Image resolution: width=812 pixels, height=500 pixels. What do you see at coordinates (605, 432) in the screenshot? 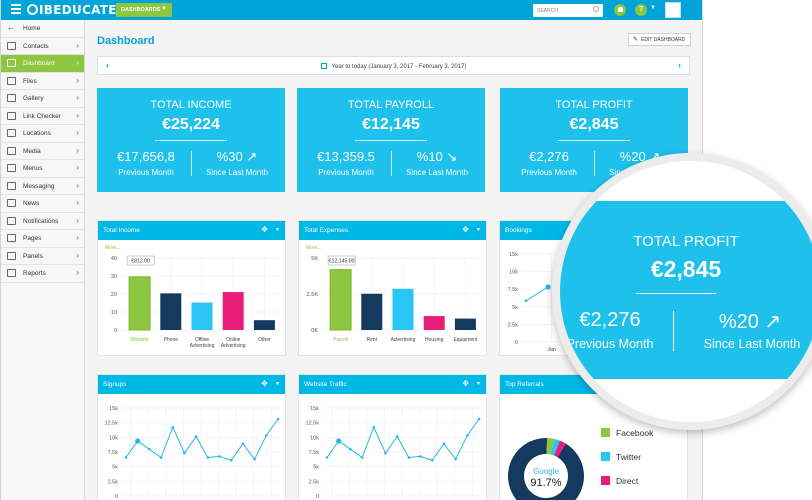
I see `legend-swatch` at bounding box center [605, 432].